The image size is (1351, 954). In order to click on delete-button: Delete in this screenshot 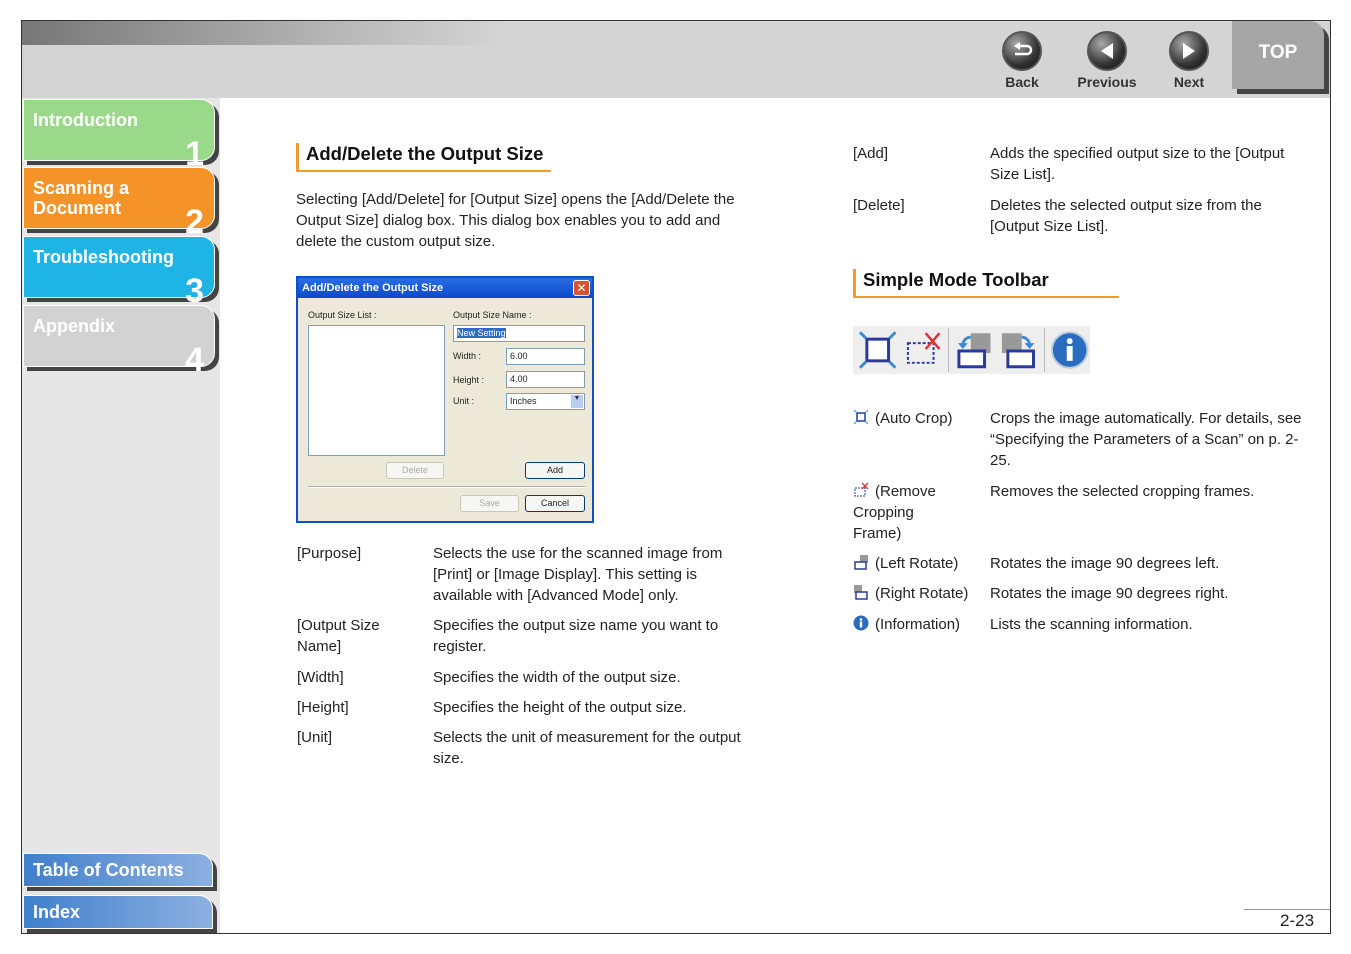, I will do `click(415, 470)`.